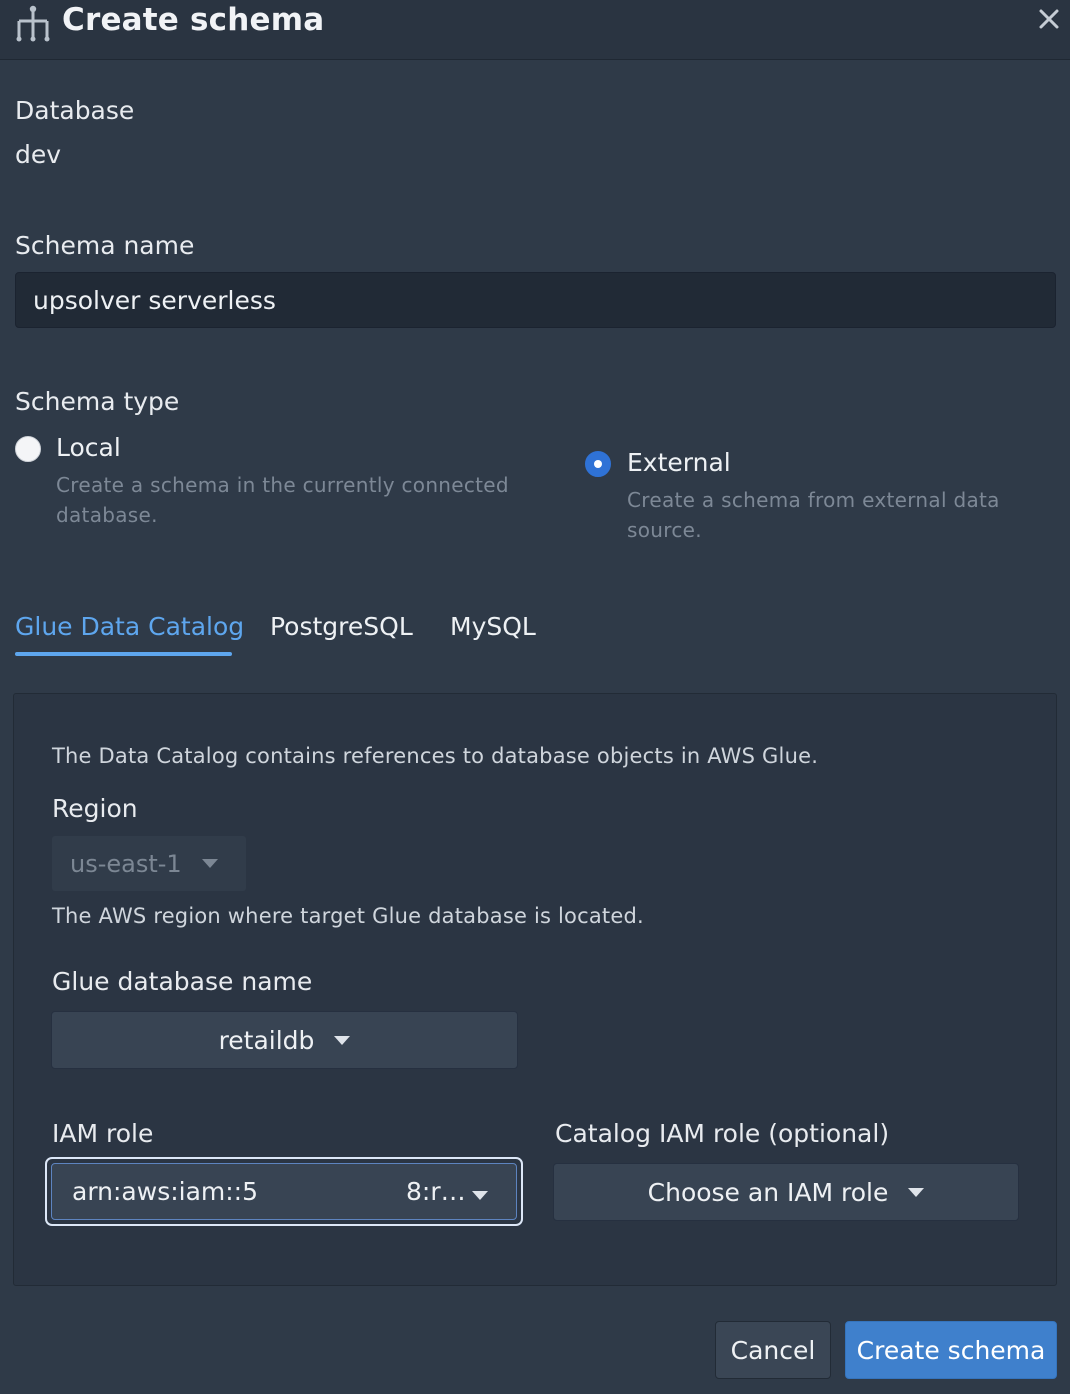 This screenshot has width=1070, height=1394. Describe the element at coordinates (38, 154) in the screenshot. I see `database-value: dev` at that location.